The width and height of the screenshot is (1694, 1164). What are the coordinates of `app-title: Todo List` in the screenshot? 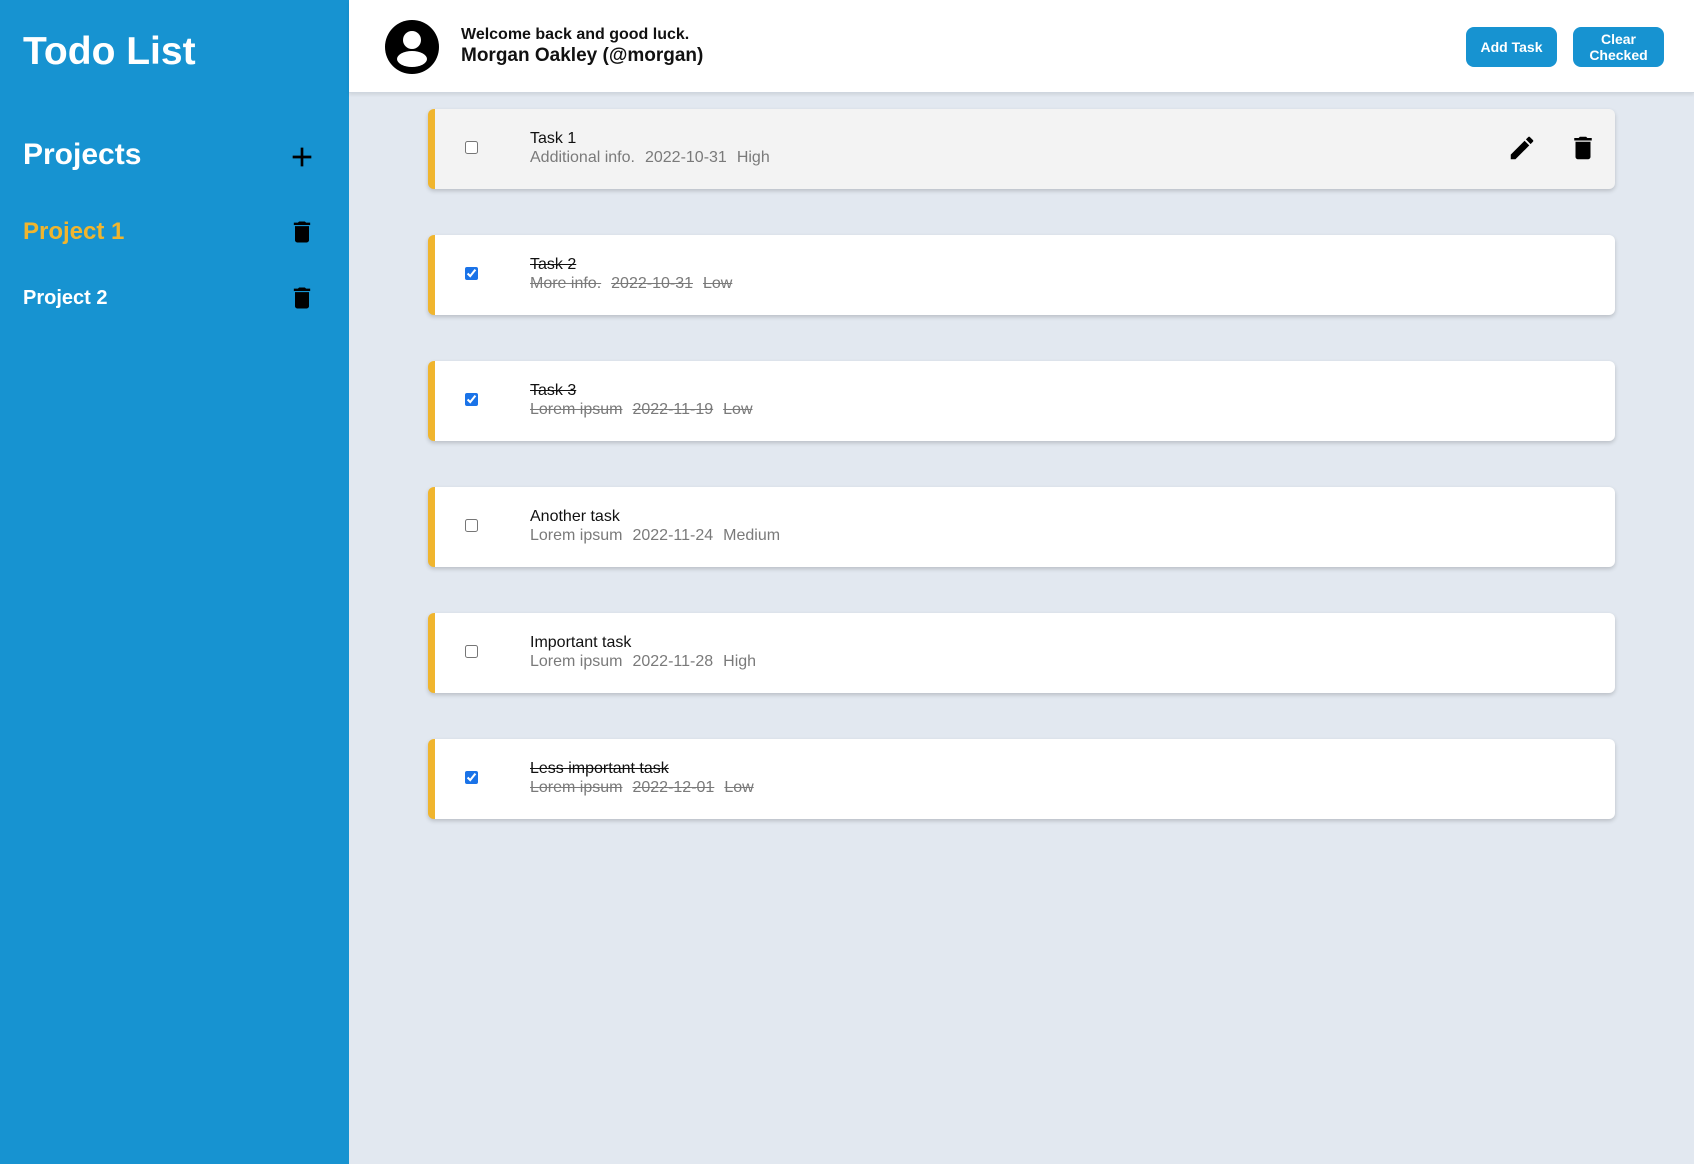 It's located at (109, 51).